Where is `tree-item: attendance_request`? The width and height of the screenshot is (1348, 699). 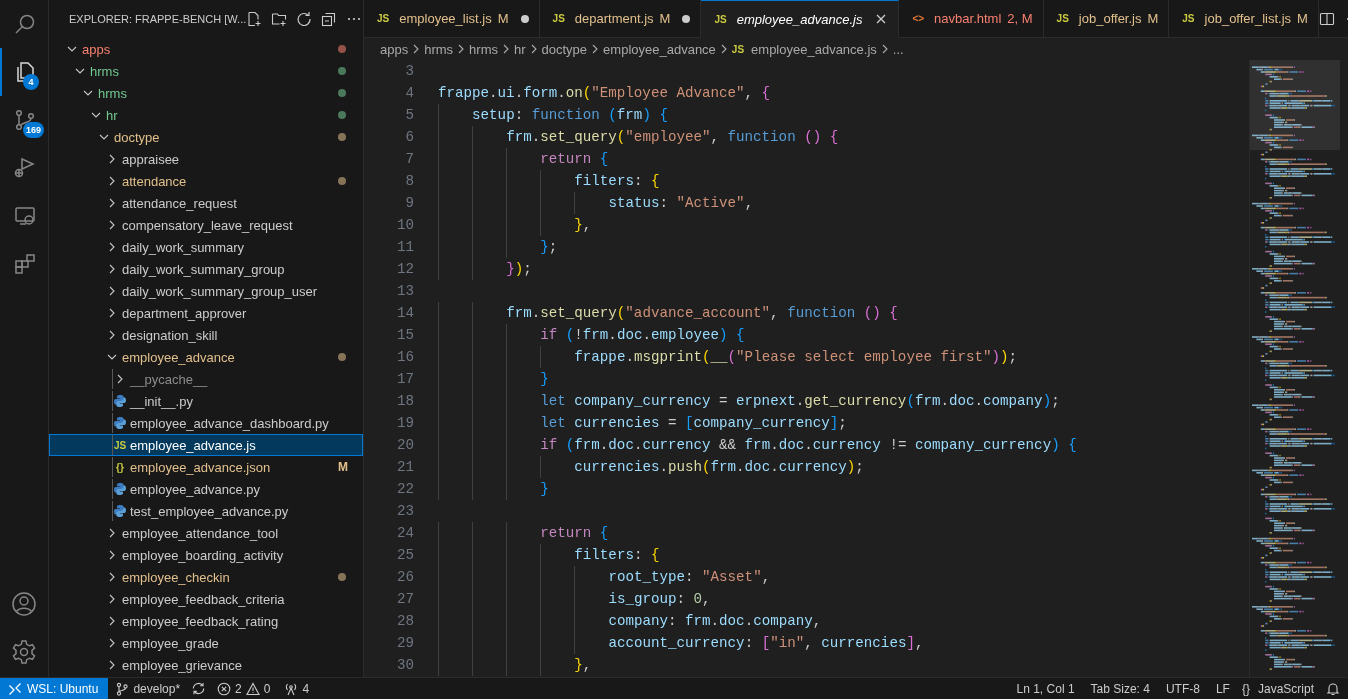
tree-item: attendance_request is located at coordinates (206, 203).